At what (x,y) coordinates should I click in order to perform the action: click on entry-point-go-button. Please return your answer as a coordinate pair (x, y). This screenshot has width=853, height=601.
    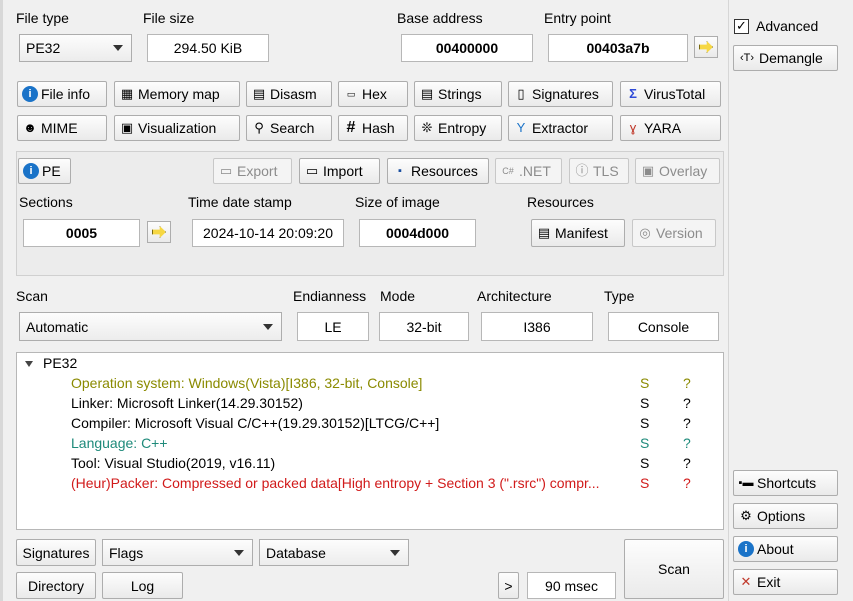
    Looking at the image, I should click on (706, 47).